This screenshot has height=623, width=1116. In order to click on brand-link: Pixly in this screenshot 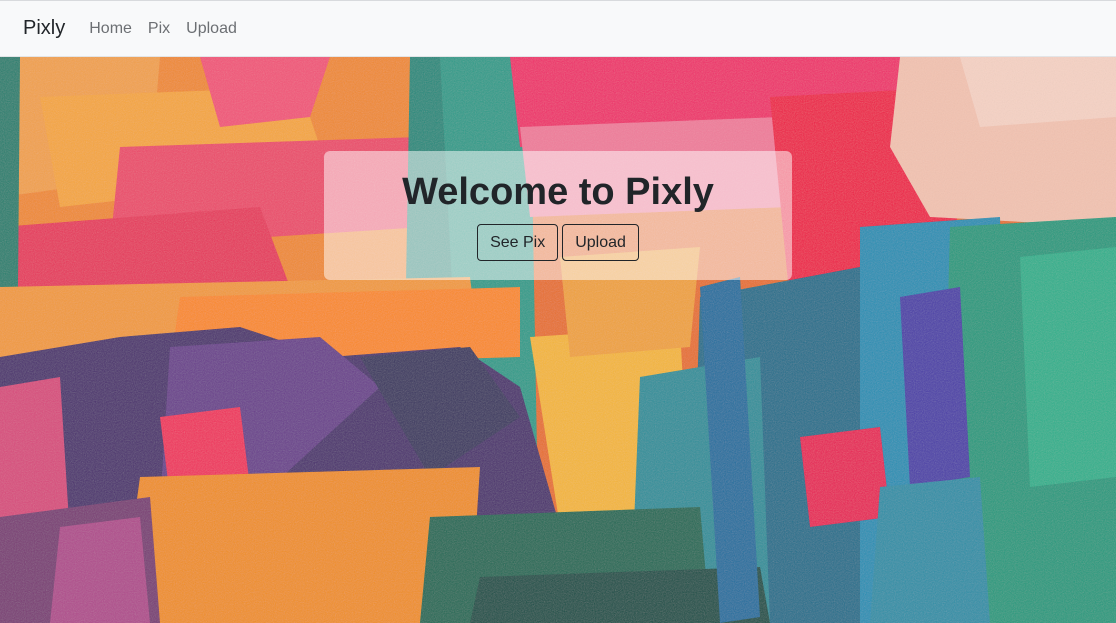, I will do `click(44, 28)`.